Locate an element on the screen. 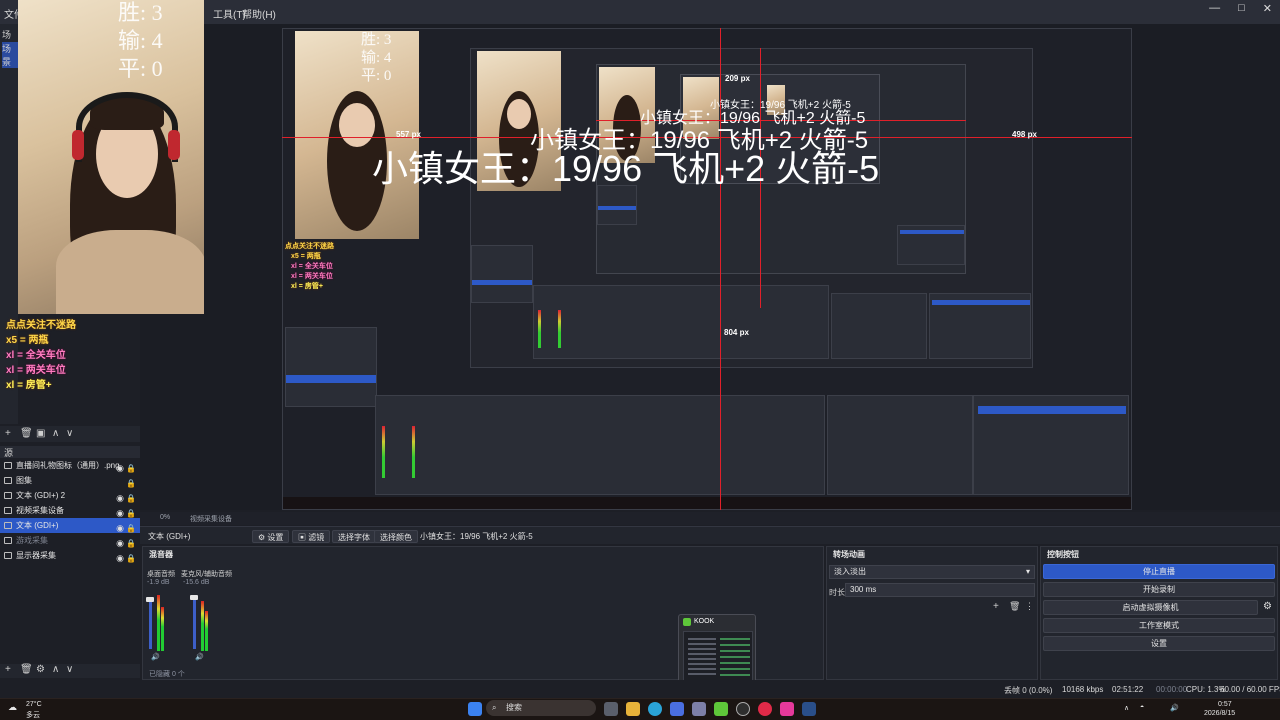 This screenshot has width=1280, height=720. close-icon: ✕ is located at coordinates (1267, 8).